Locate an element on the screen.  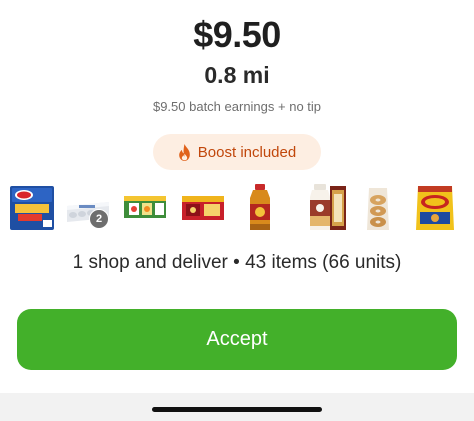
earnings-note: $9.50 batch earnings + no tip is located at coordinates (237, 106).